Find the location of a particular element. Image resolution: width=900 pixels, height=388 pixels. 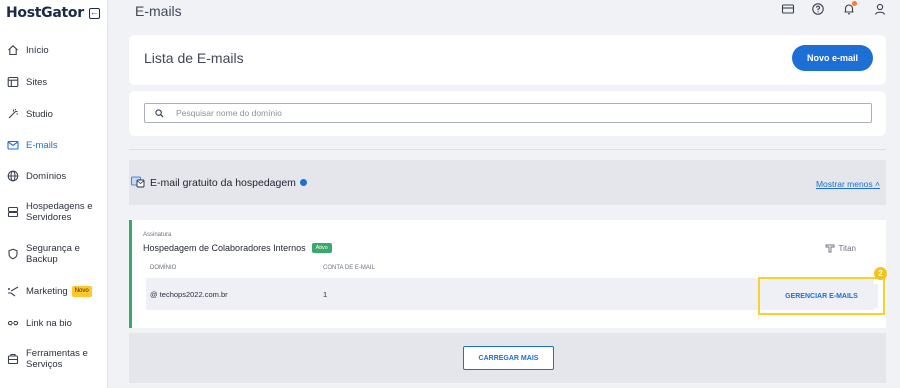

notification-bell-icon is located at coordinates (849, 8).